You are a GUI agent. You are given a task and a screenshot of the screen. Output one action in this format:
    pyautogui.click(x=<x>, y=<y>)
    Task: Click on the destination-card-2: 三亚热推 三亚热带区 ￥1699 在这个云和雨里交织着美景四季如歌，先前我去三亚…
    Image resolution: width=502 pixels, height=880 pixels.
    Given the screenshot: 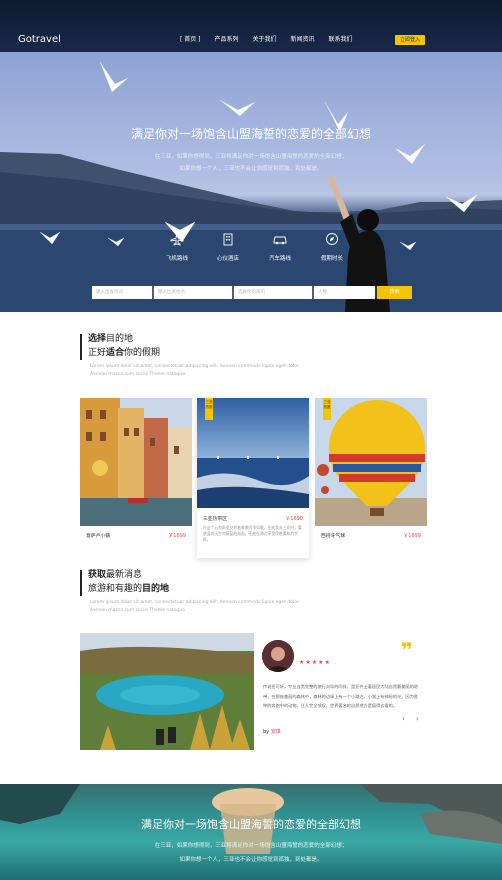 What is the action you would take?
    pyautogui.click(x=253, y=478)
    